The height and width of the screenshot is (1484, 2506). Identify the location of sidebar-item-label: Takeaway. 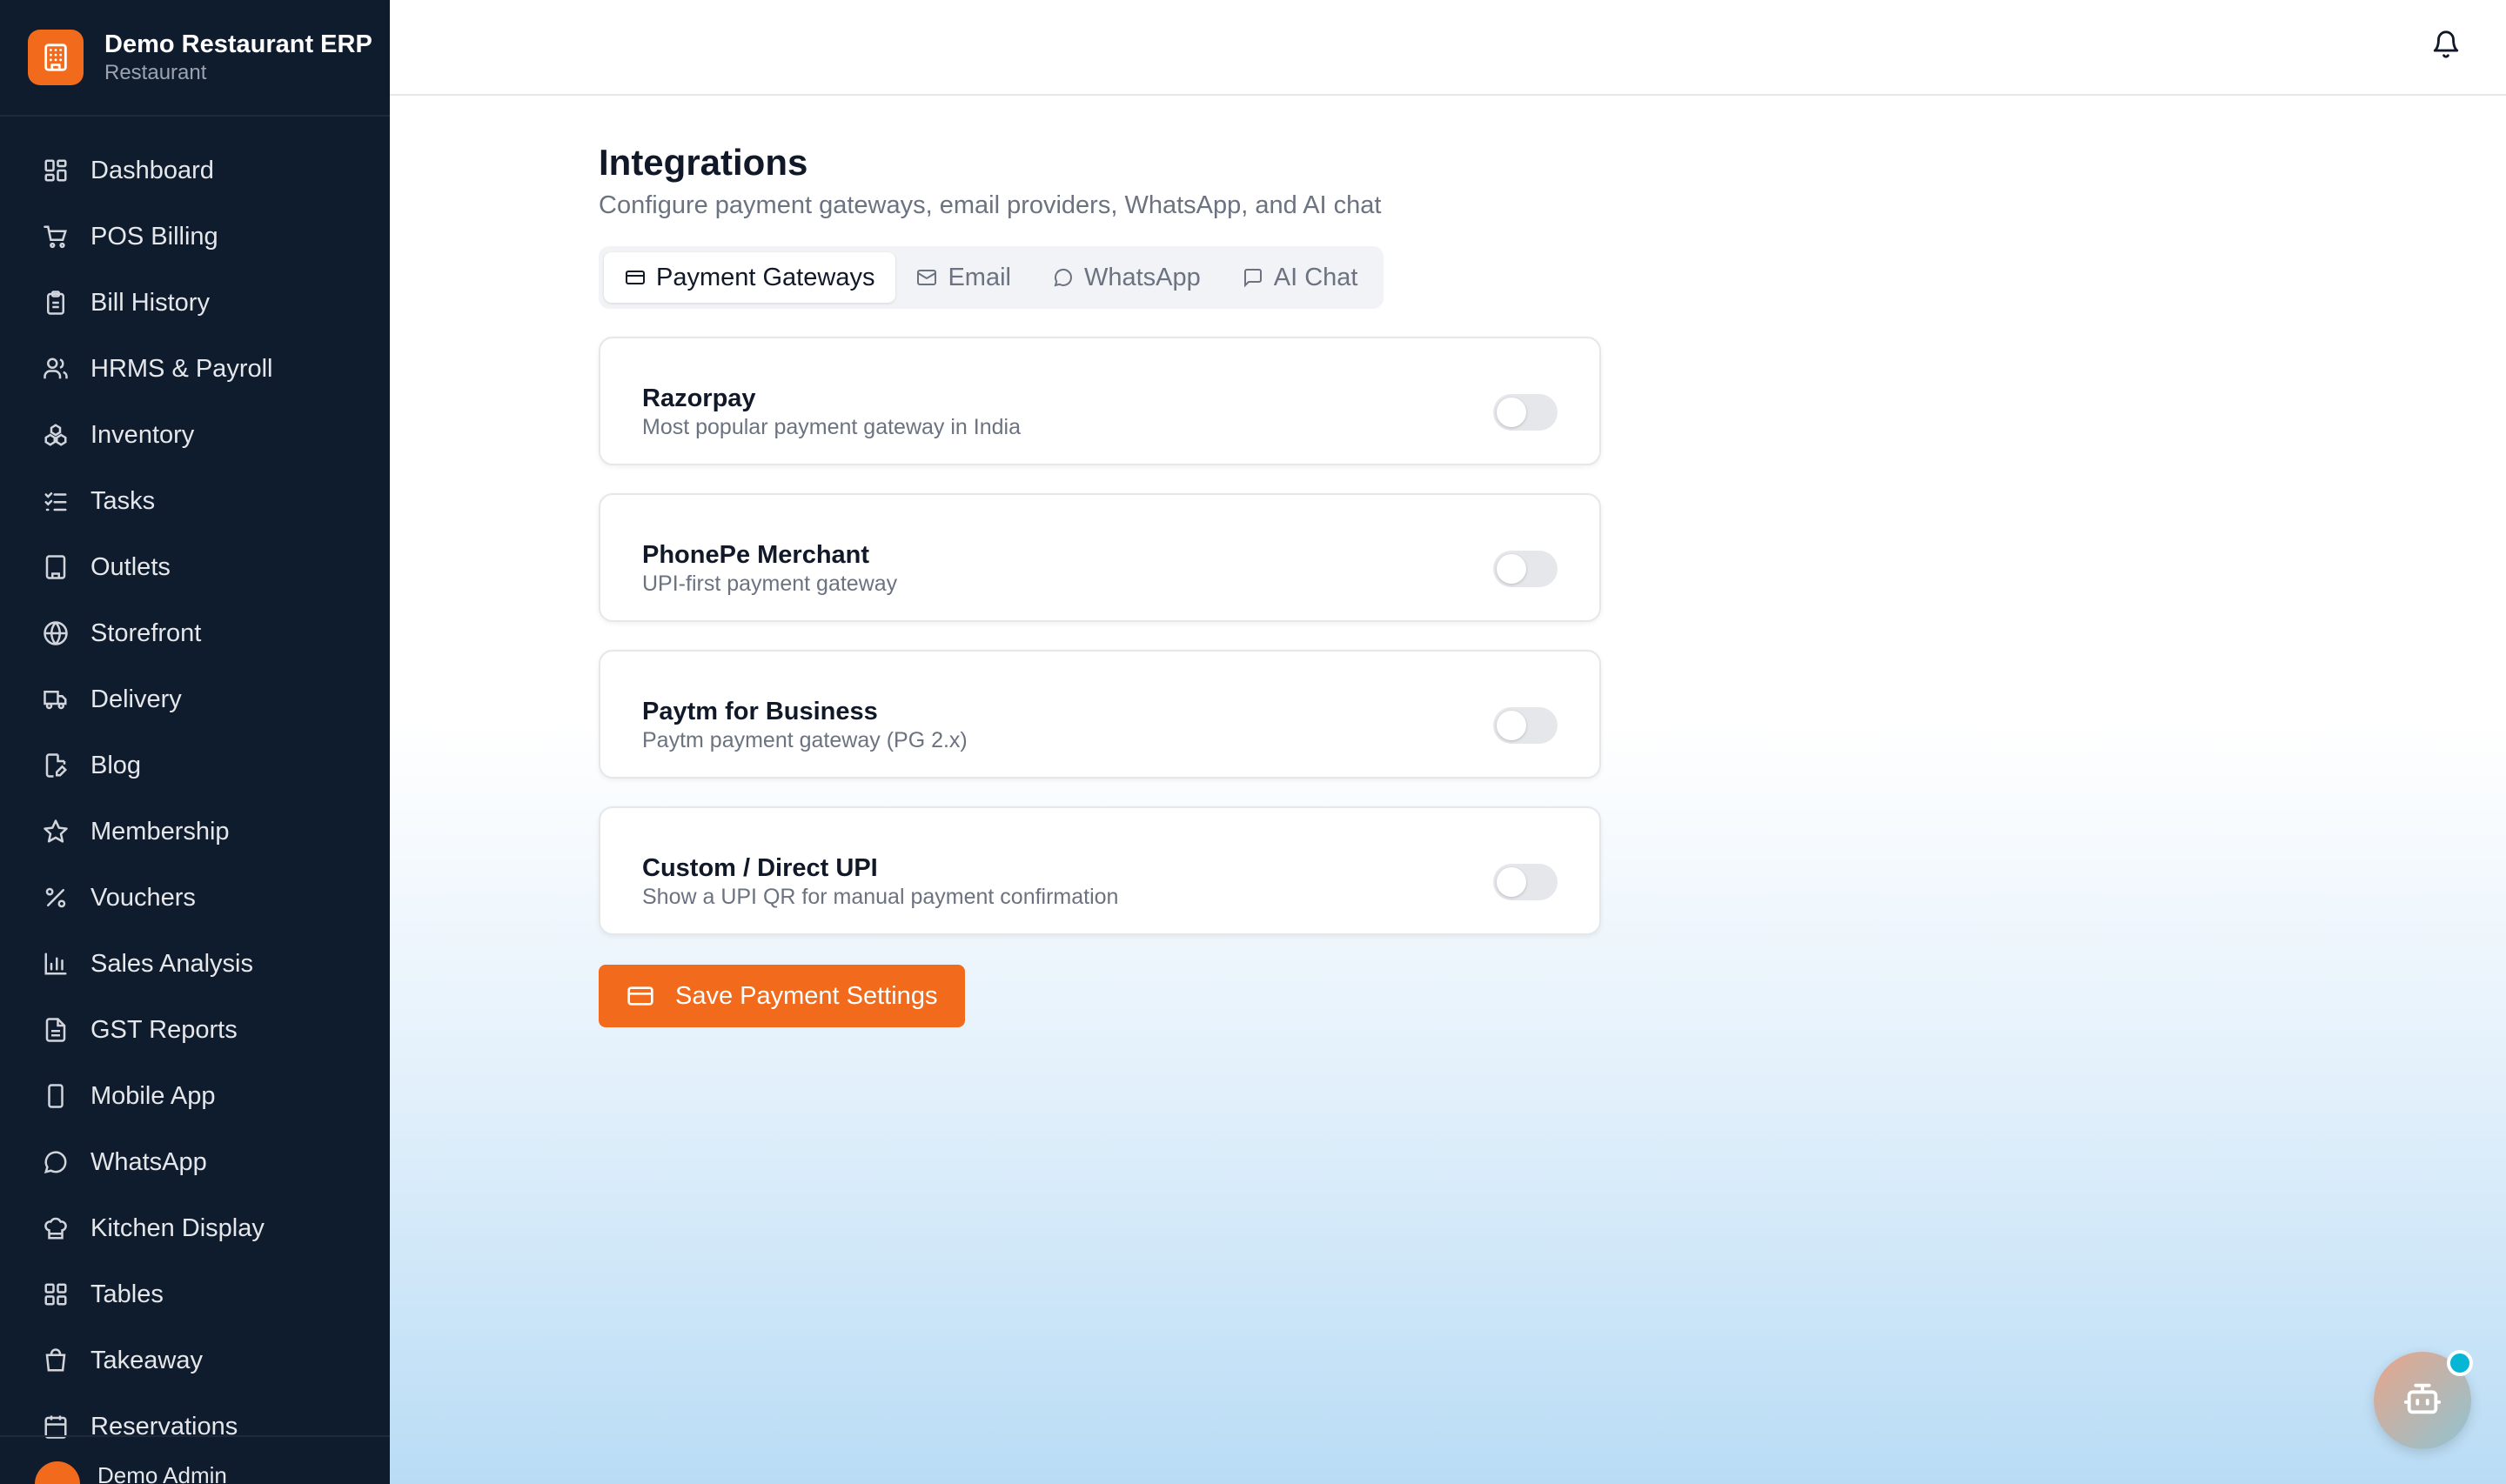
(146, 1360).